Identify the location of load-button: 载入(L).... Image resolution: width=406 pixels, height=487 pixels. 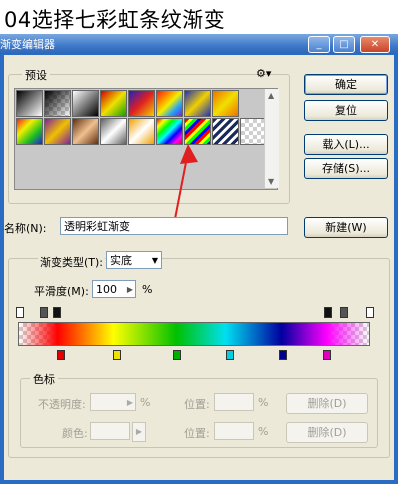
(346, 144).